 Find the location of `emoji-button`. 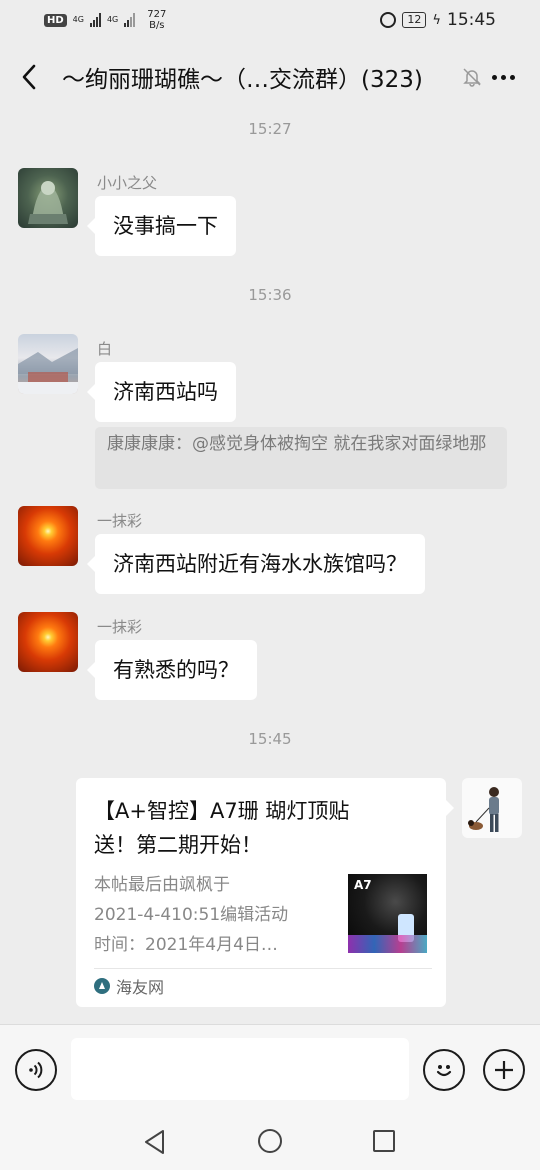

emoji-button is located at coordinates (444, 1070).